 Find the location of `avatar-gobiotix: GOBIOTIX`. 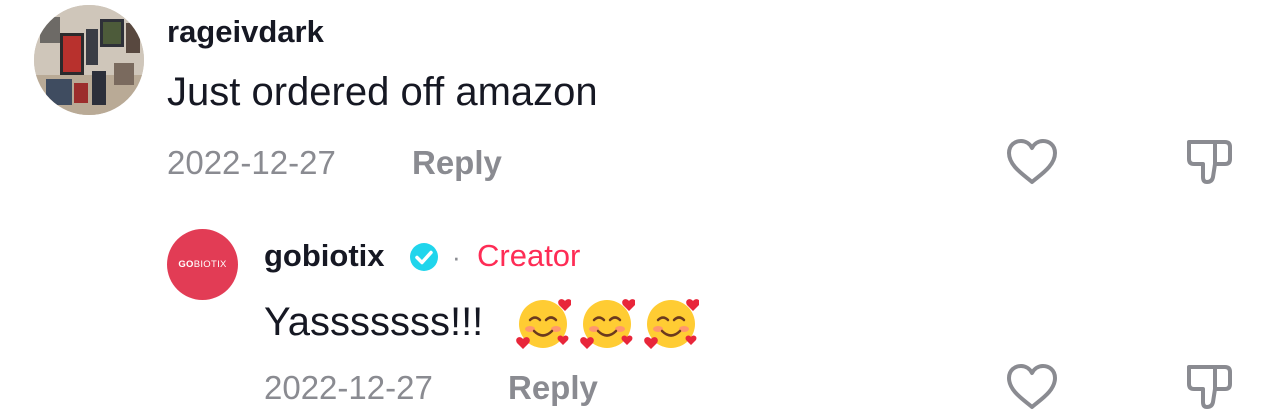

avatar-gobiotix: GOBIOTIX is located at coordinates (202, 264).